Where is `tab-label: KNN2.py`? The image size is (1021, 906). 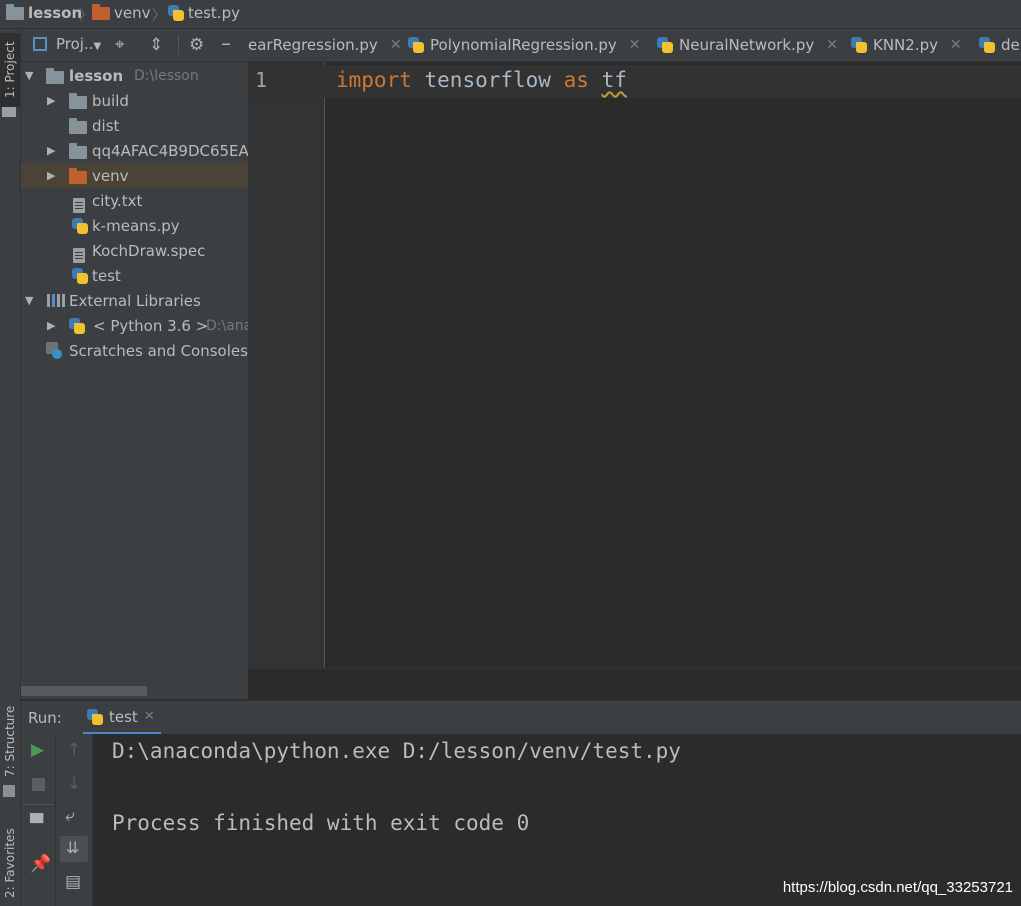
tab-label: KNN2.py is located at coordinates (905, 45).